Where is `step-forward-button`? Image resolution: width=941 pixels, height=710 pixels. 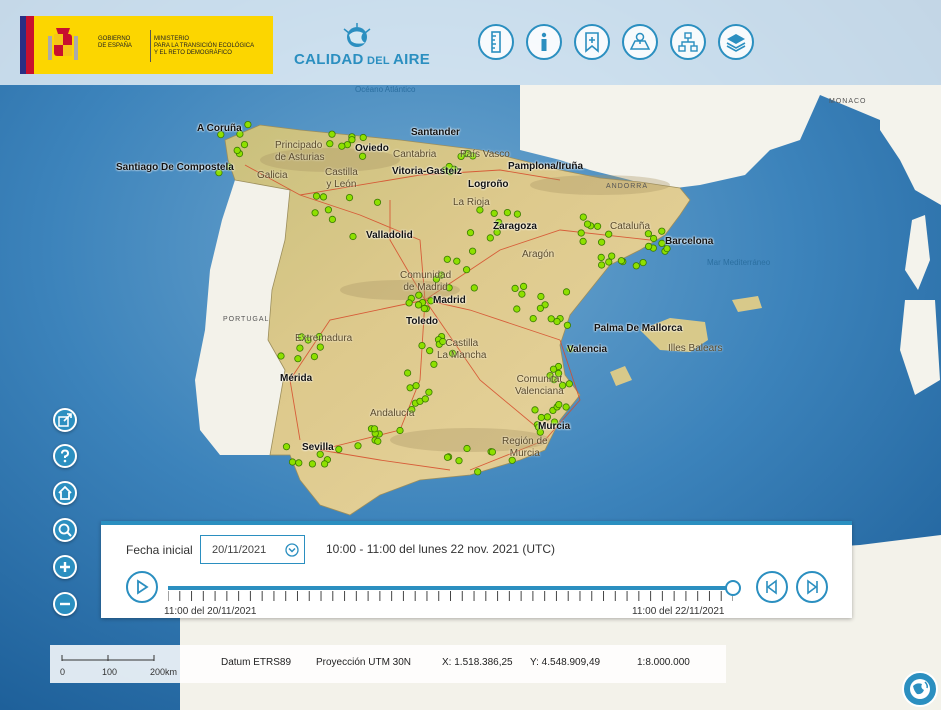 step-forward-button is located at coordinates (812, 587).